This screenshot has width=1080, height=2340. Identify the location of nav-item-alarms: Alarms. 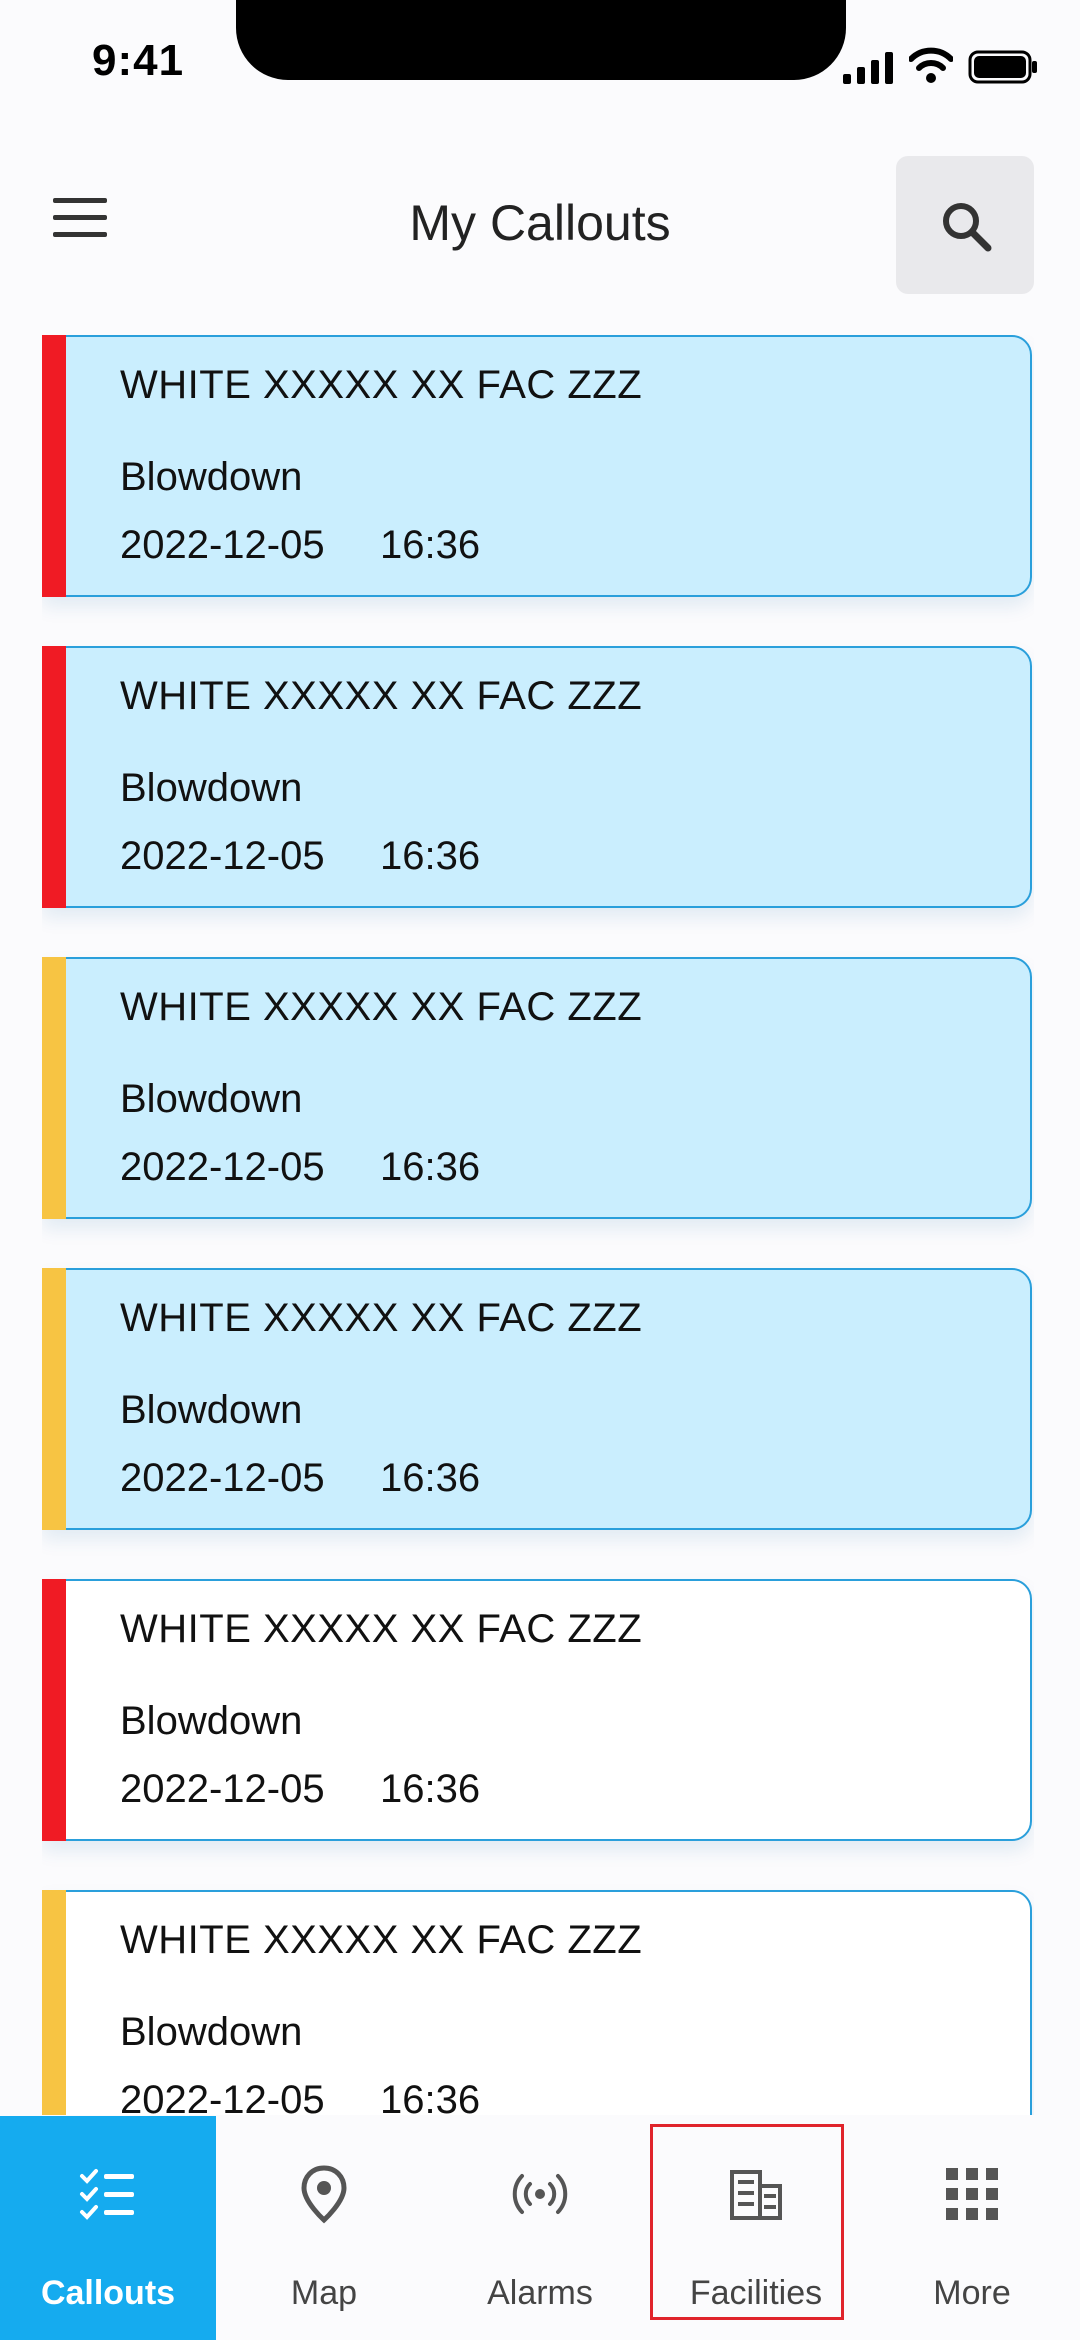
(540, 2228).